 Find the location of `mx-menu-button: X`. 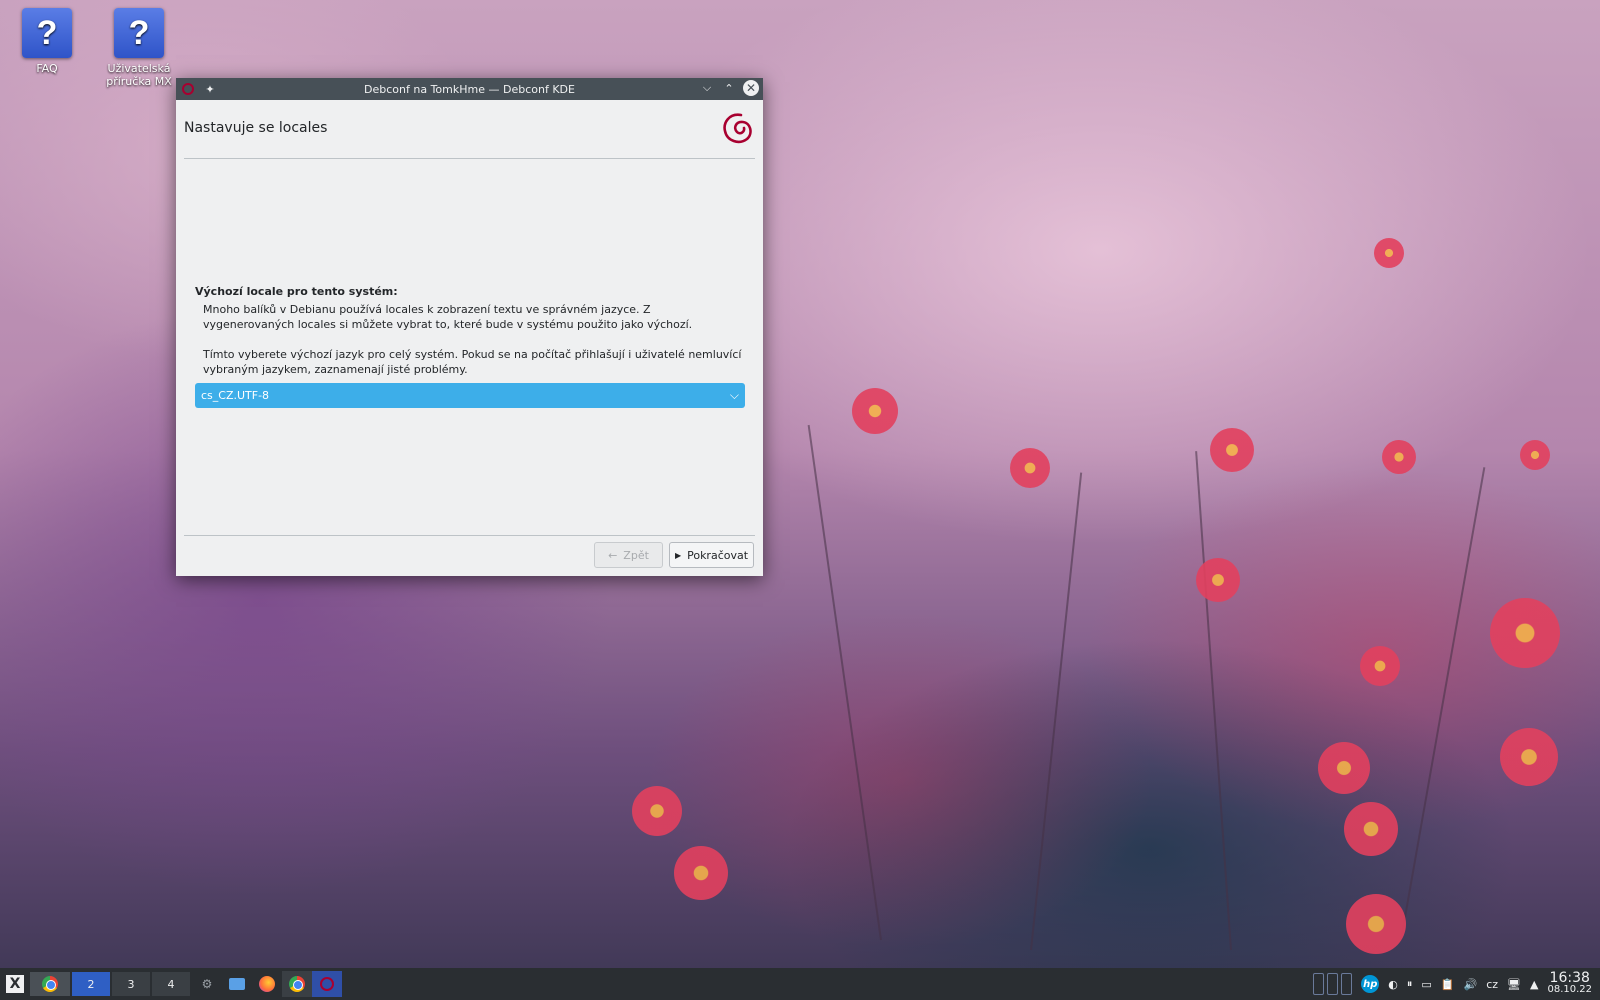

mx-menu-button: X is located at coordinates (15, 984).